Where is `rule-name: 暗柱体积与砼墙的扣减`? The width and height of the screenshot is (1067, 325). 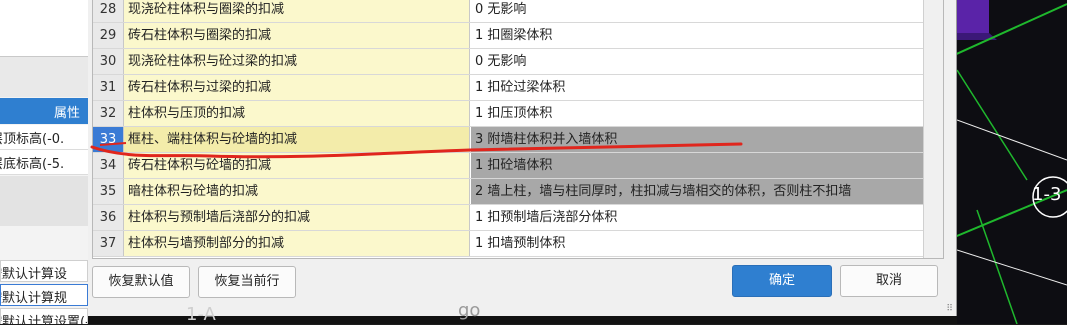
rule-name: 暗柱体积与砼墙的扣减 is located at coordinates (297, 191).